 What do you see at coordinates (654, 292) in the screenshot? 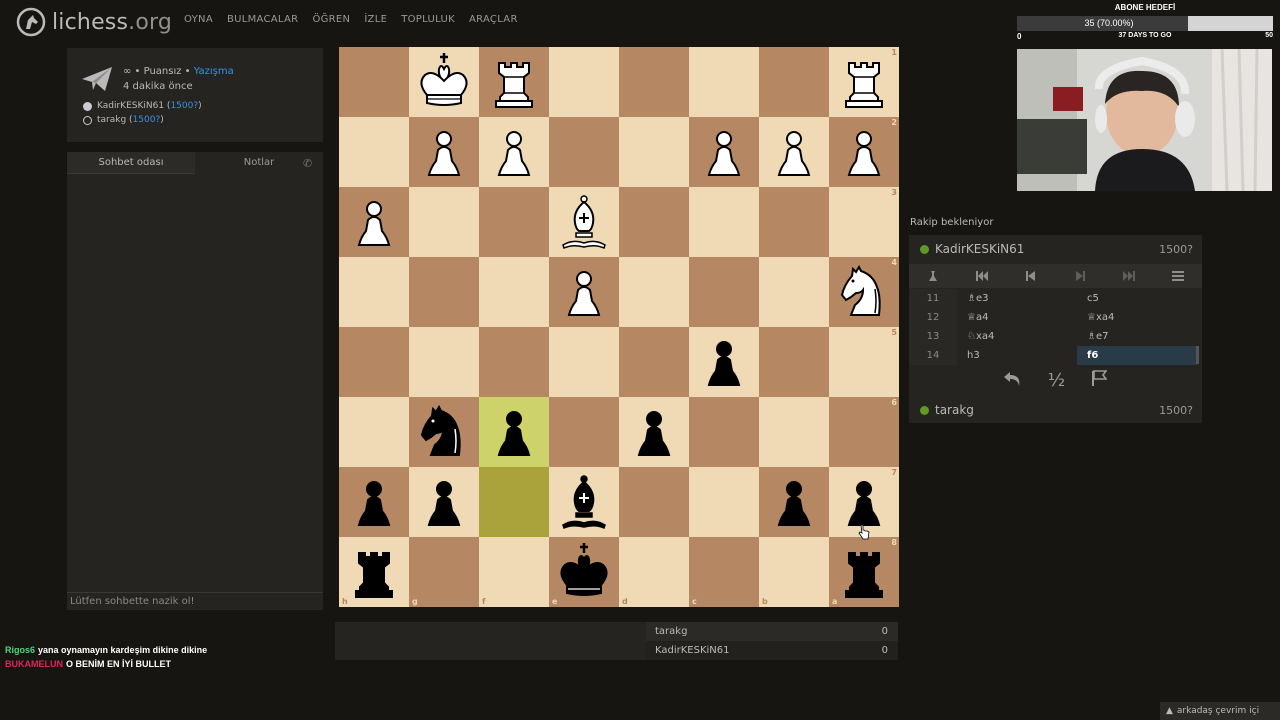
I see `square-d4` at bounding box center [654, 292].